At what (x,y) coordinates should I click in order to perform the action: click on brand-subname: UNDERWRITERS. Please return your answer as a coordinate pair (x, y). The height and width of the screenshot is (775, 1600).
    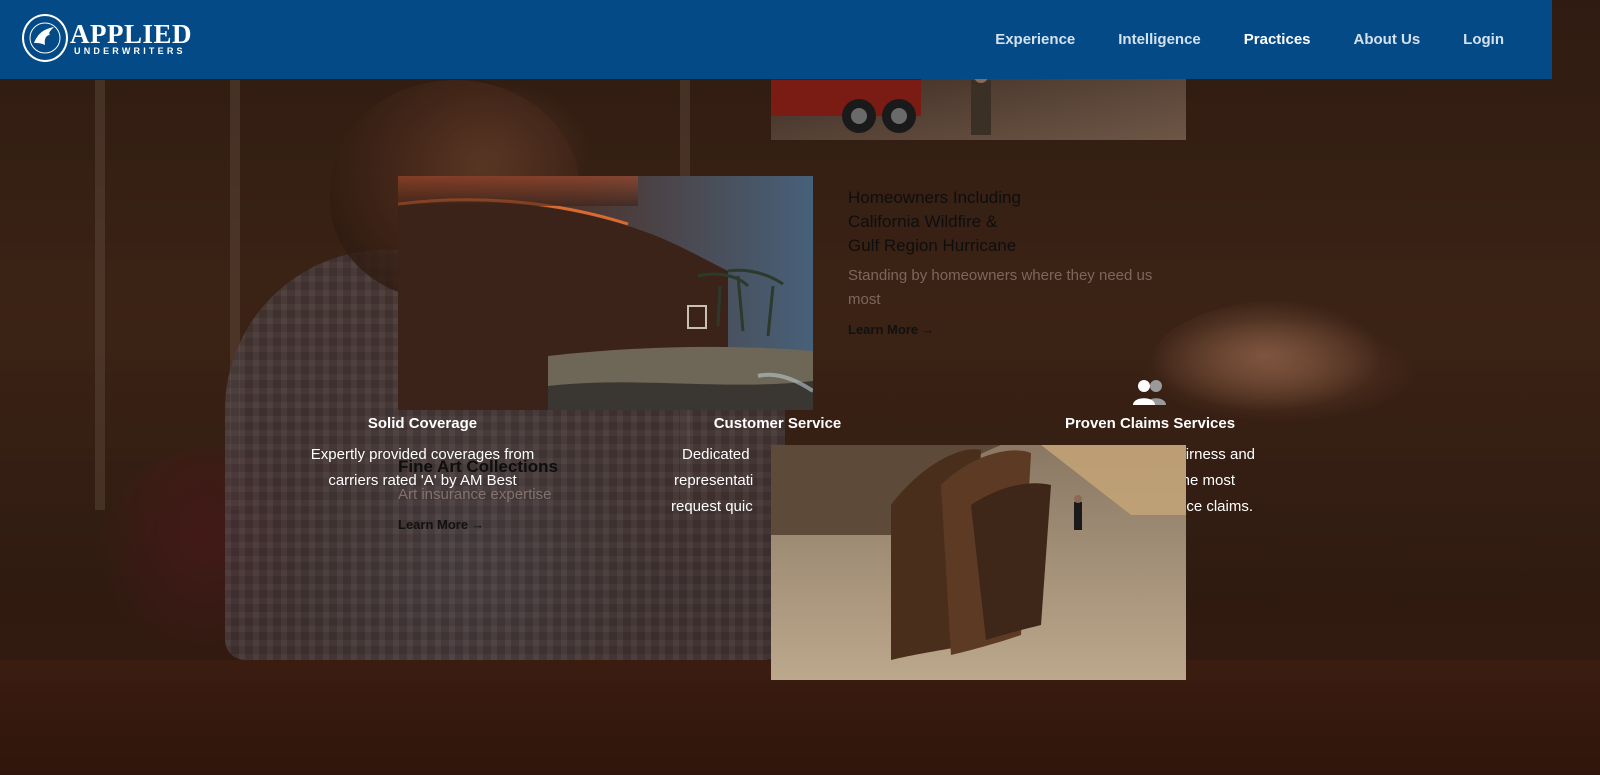
    Looking at the image, I should click on (130, 50).